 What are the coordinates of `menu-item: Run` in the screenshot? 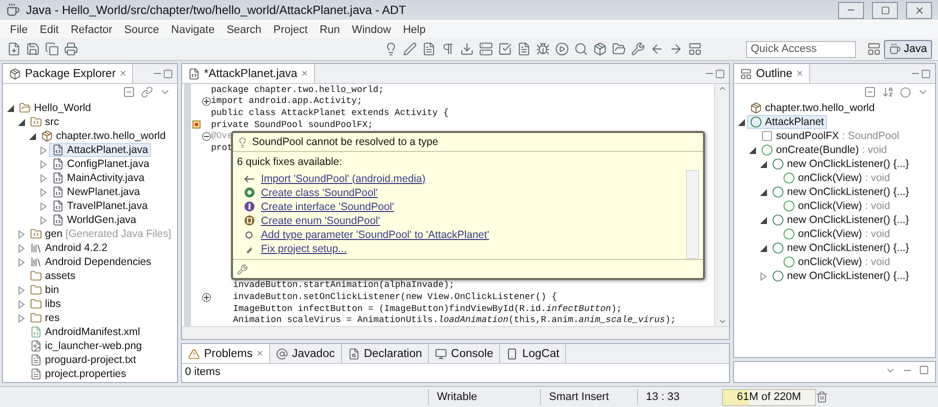 It's located at (330, 30).